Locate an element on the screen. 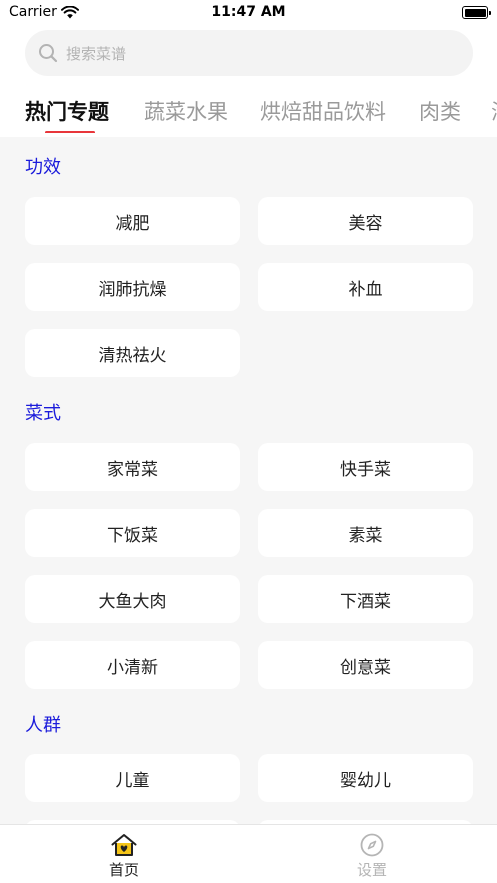 The image size is (497, 883). topic-card: 下酒菜 is located at coordinates (365, 599).